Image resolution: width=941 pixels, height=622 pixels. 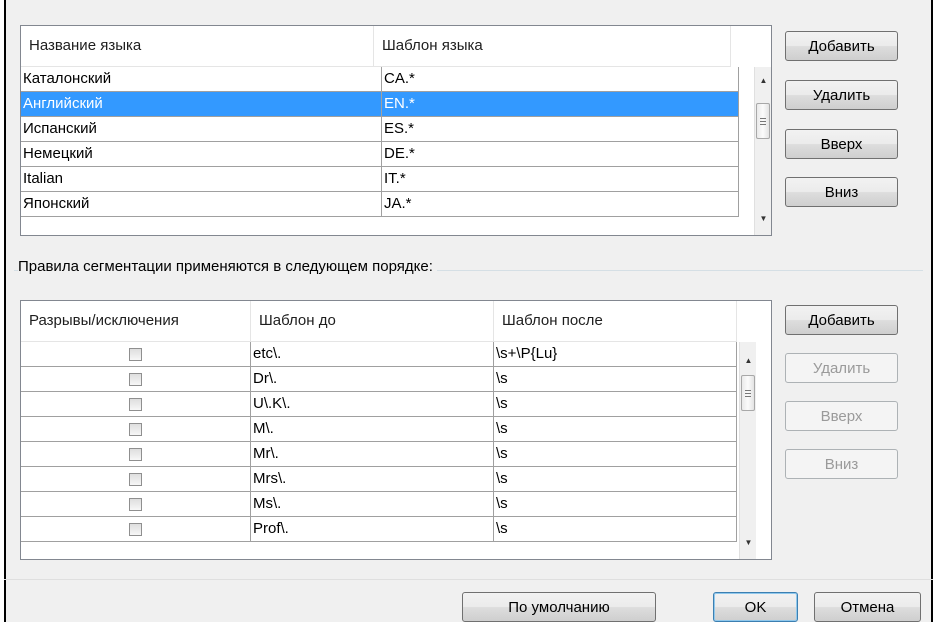 What do you see at coordinates (841, 46) in the screenshot?
I see `languages-add-button: Добавить` at bounding box center [841, 46].